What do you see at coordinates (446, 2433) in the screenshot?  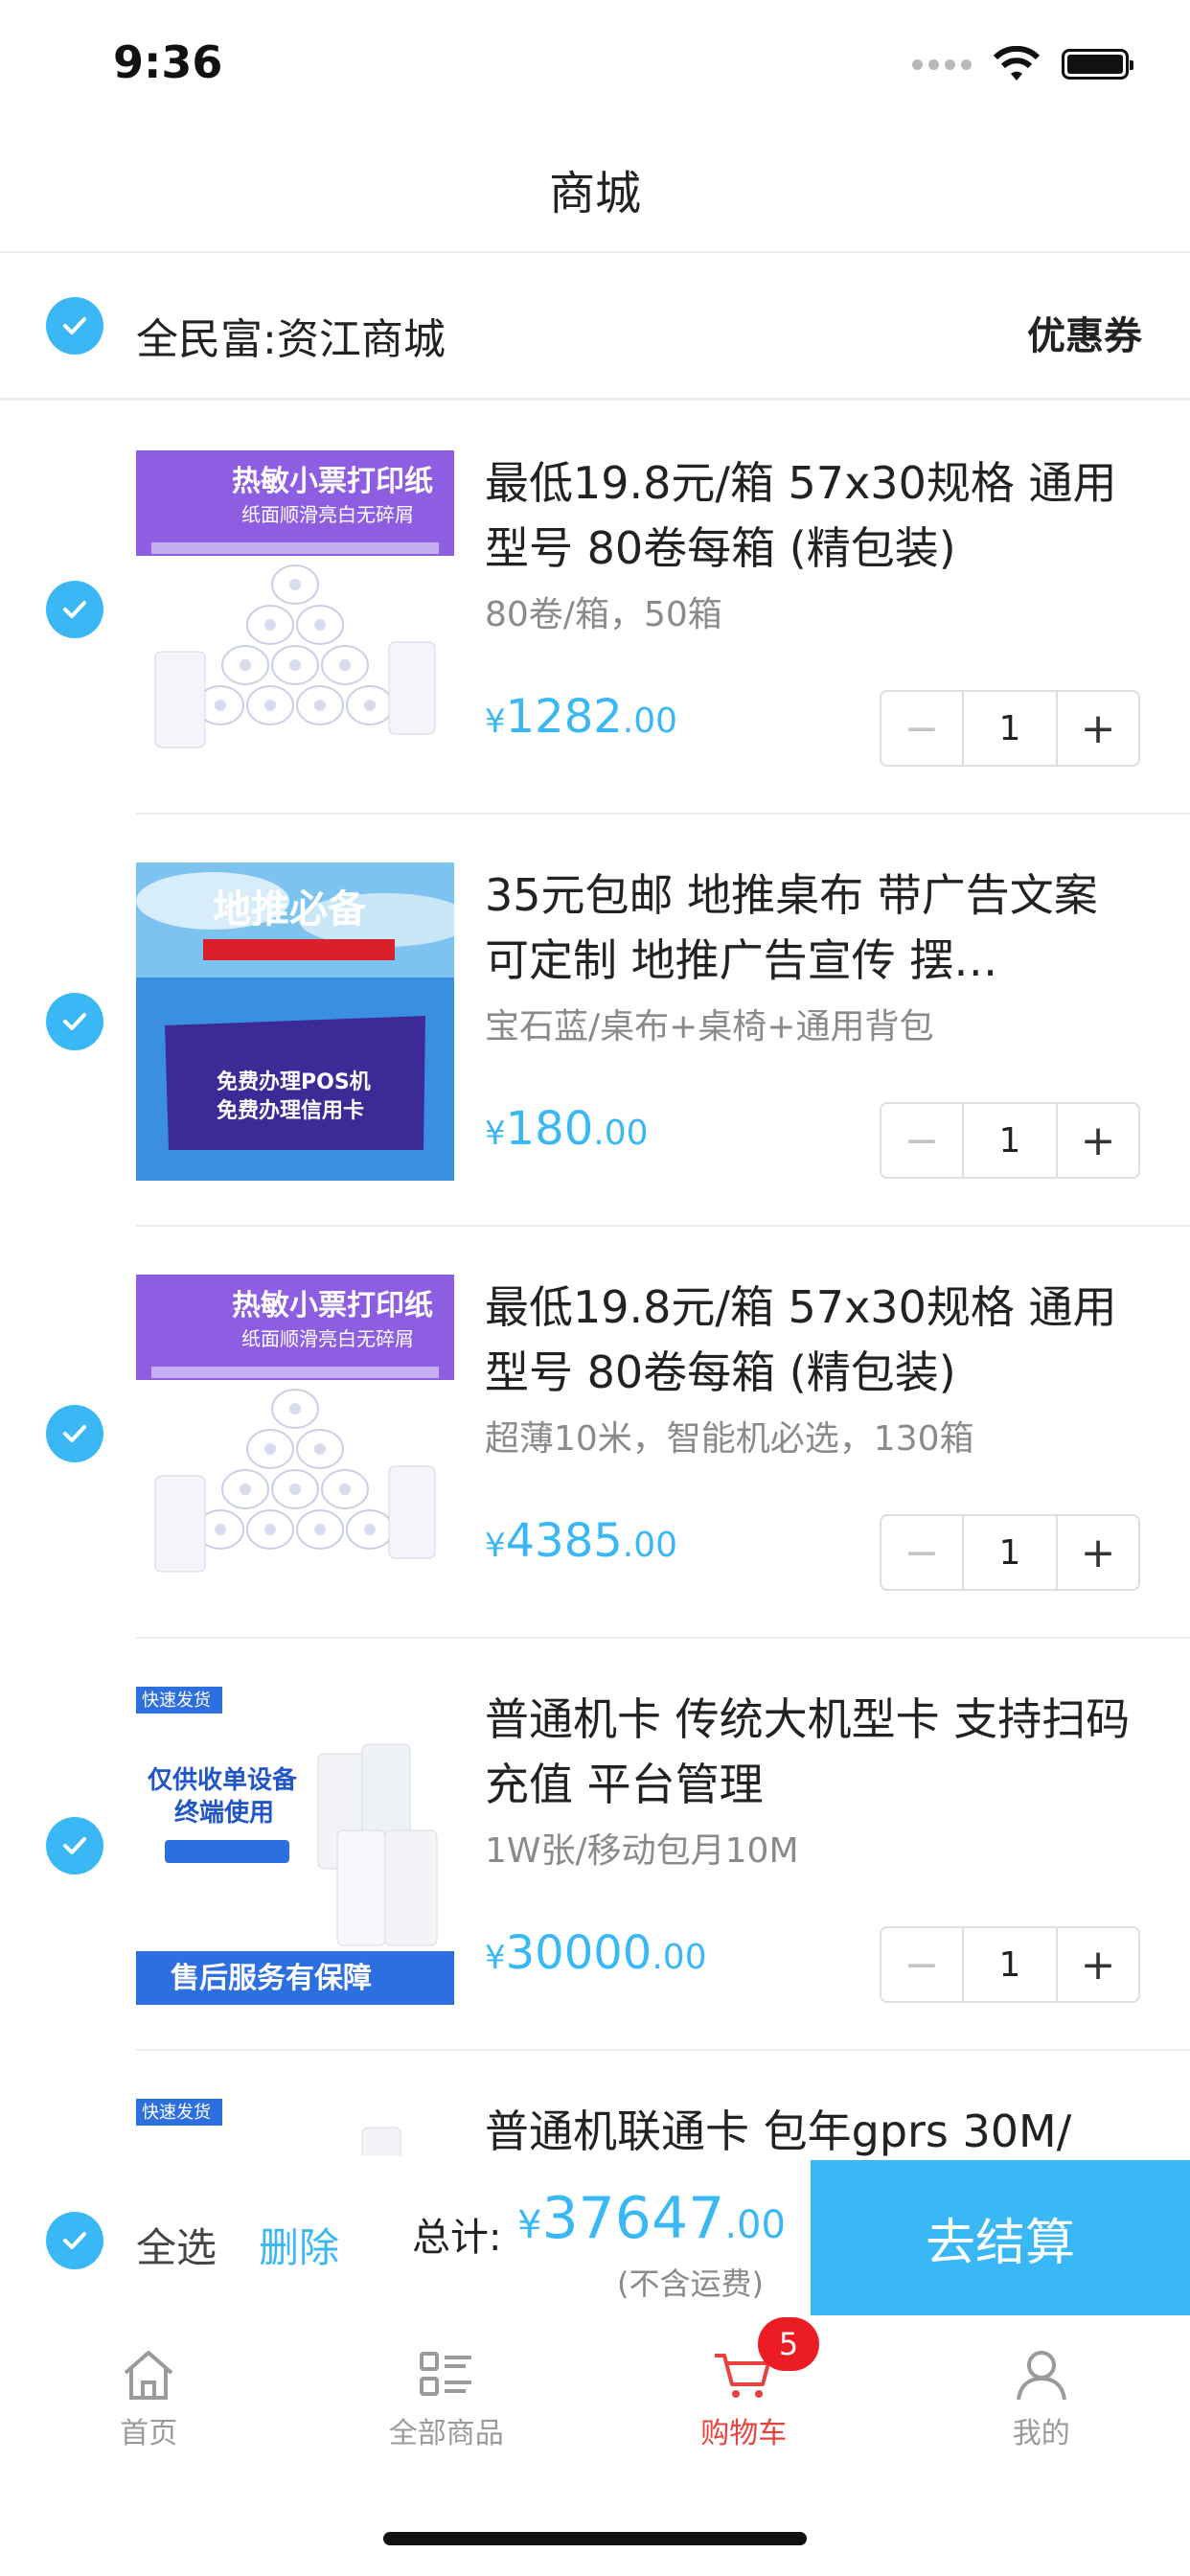 I see `tab-label: 全部商品` at bounding box center [446, 2433].